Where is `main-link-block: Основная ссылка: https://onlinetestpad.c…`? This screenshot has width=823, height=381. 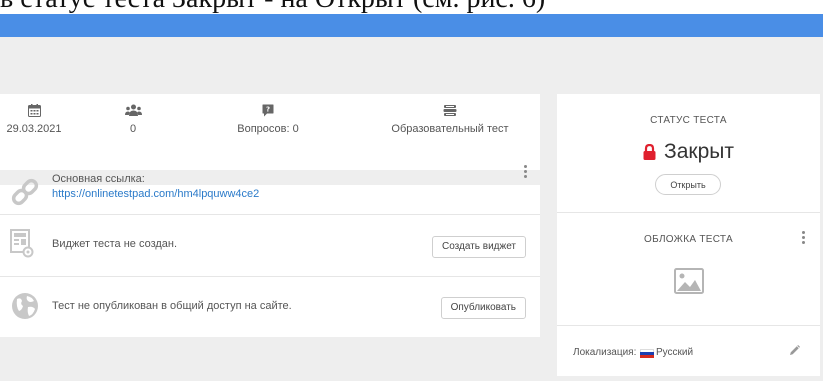 main-link-block: Основная ссылка: https://onlinetestpad.c… is located at coordinates (155, 186).